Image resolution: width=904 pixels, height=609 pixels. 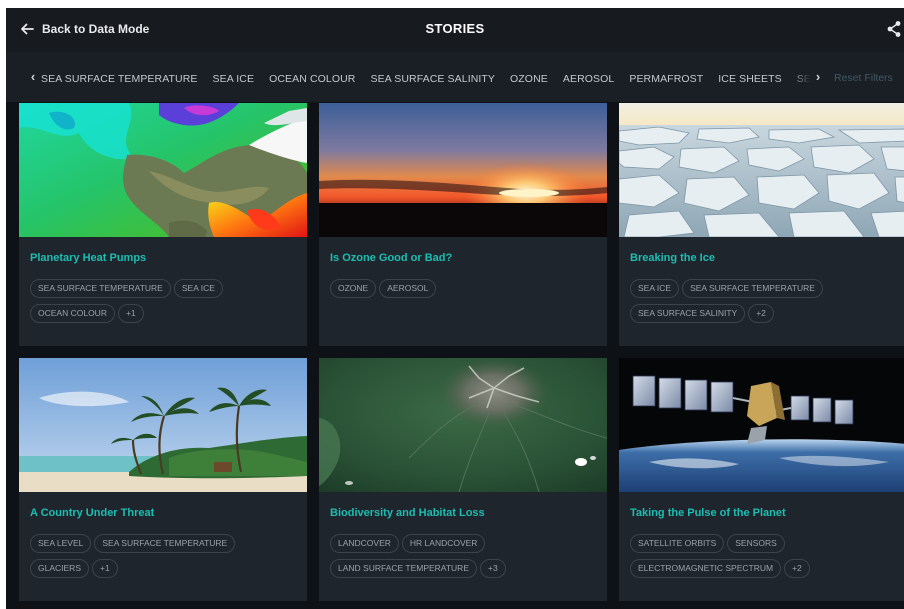 What do you see at coordinates (33, 77) in the screenshot?
I see `chevron-left-icon: ‹` at bounding box center [33, 77].